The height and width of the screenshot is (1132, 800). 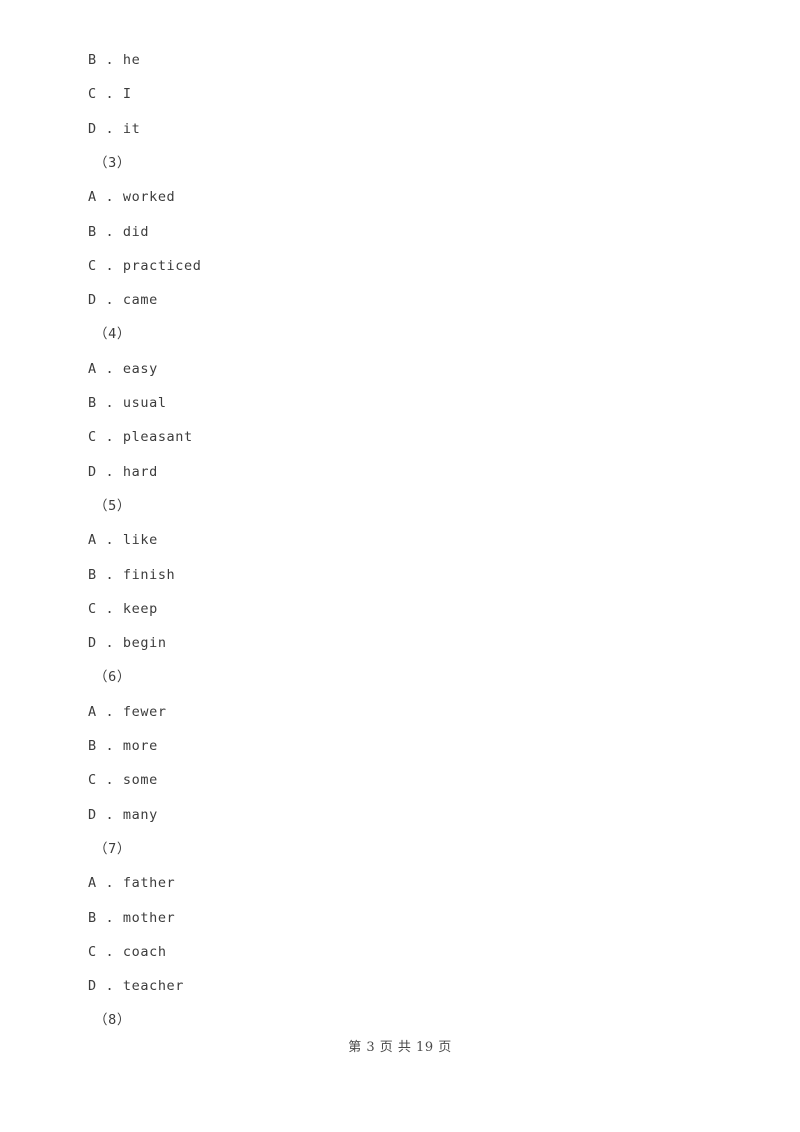 What do you see at coordinates (112, 848) in the screenshot?
I see `question-number: （7）` at bounding box center [112, 848].